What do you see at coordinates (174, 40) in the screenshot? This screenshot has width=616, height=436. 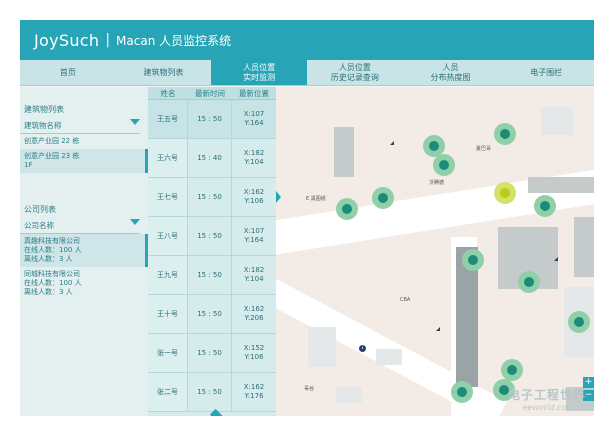 I see `system-title: Macan 人员监控系统` at bounding box center [174, 40].